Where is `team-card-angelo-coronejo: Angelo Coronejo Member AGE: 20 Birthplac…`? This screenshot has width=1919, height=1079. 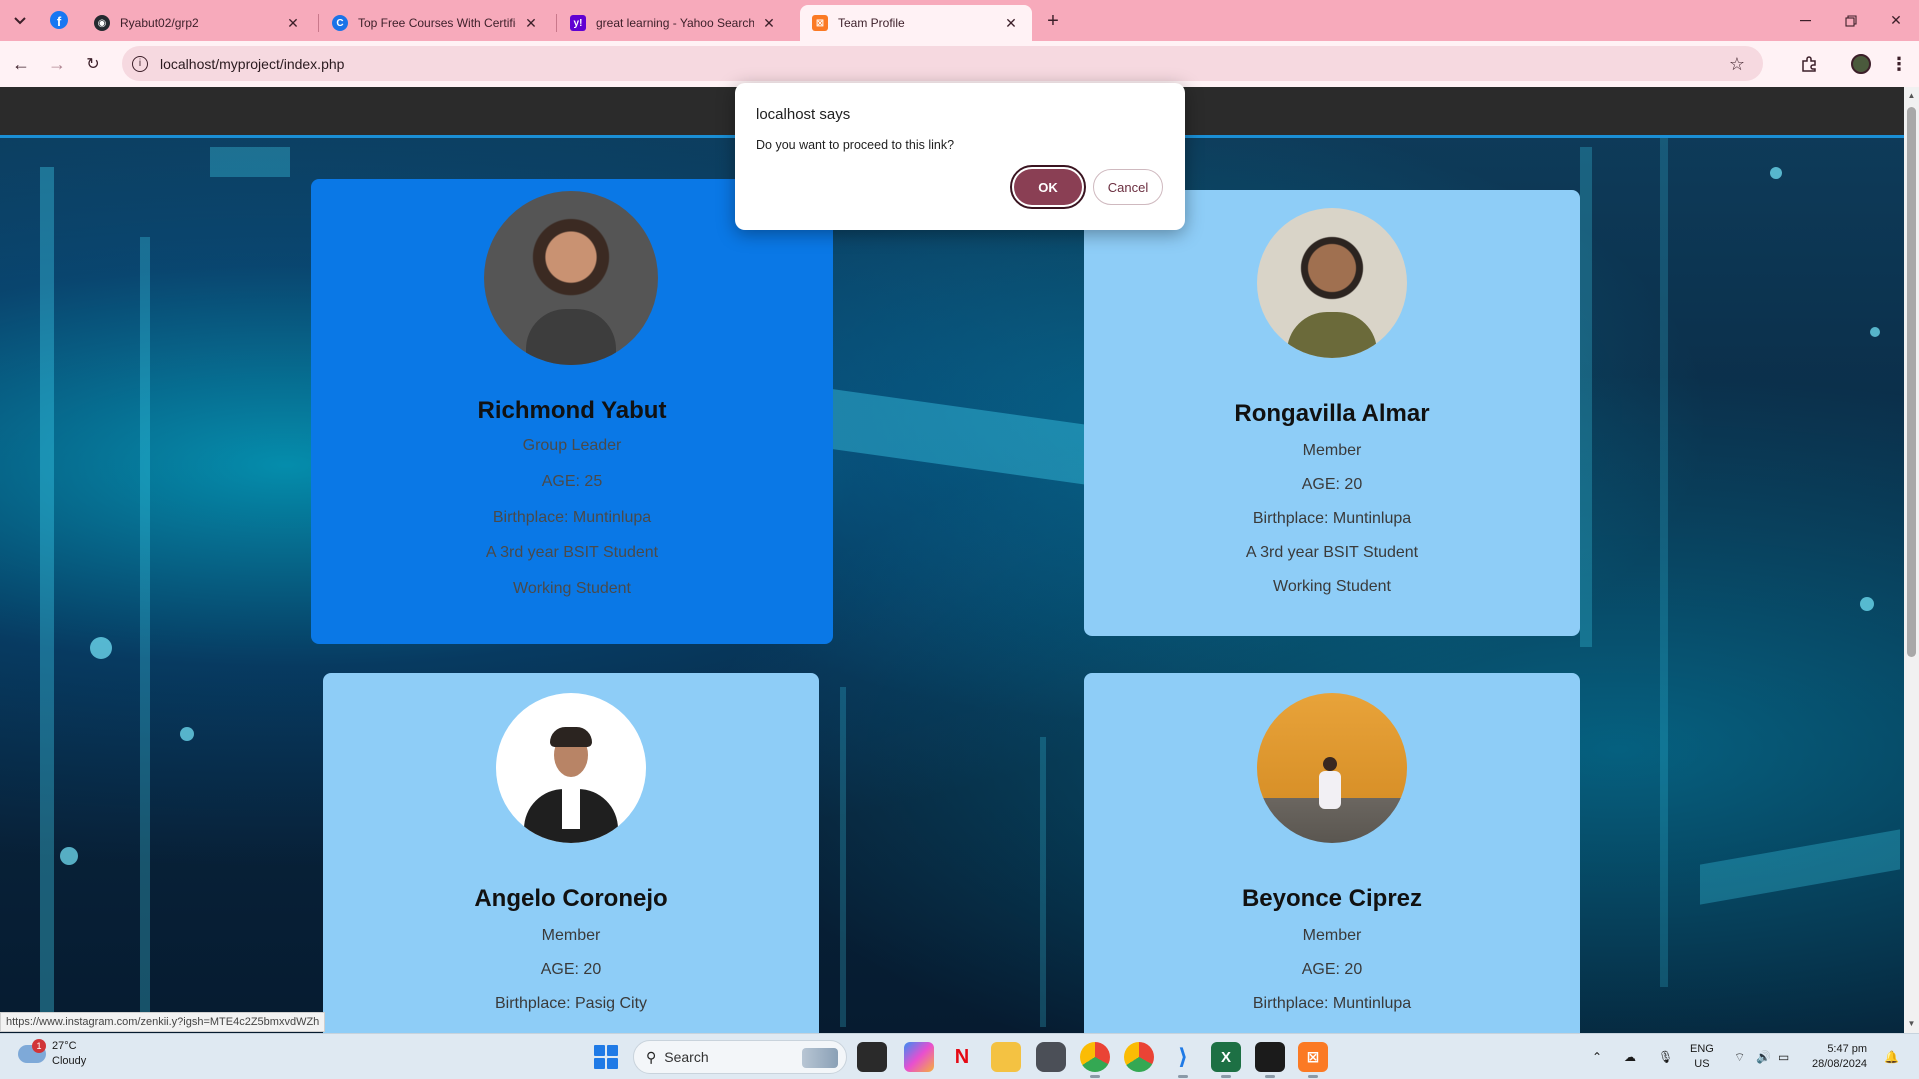
team-card-angelo-coronejo: Angelo Coronejo Member AGE: 20 Birthplac… is located at coordinates (571, 853).